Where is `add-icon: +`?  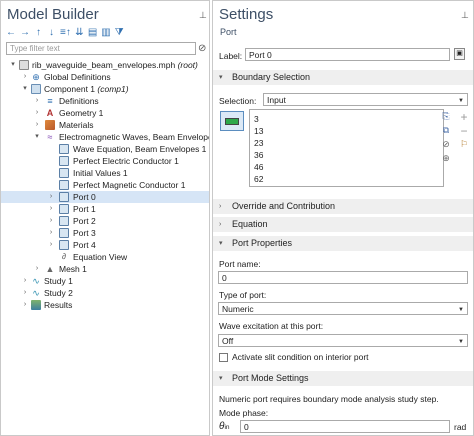
add-icon: + is located at coordinates (464, 117).